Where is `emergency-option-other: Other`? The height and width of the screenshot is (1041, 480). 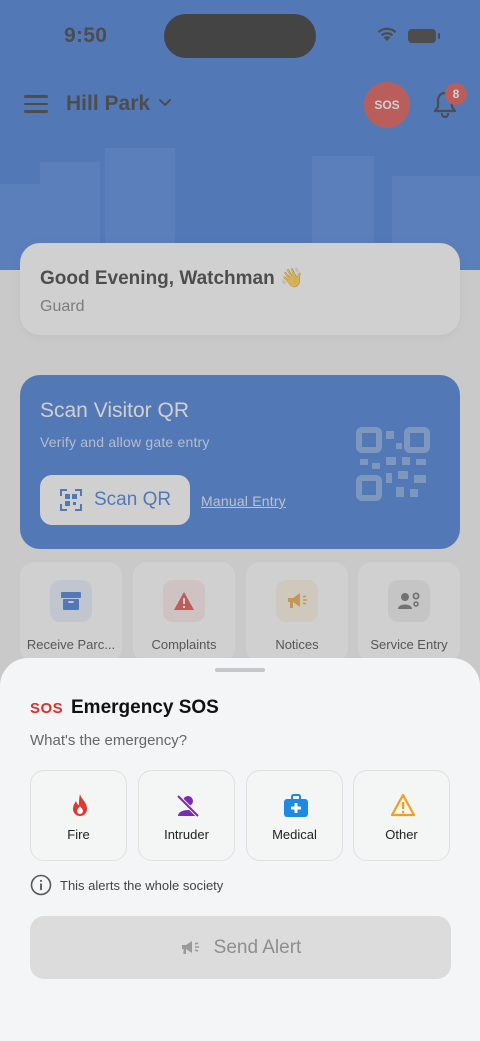
emergency-option-other: Other is located at coordinates (401, 815).